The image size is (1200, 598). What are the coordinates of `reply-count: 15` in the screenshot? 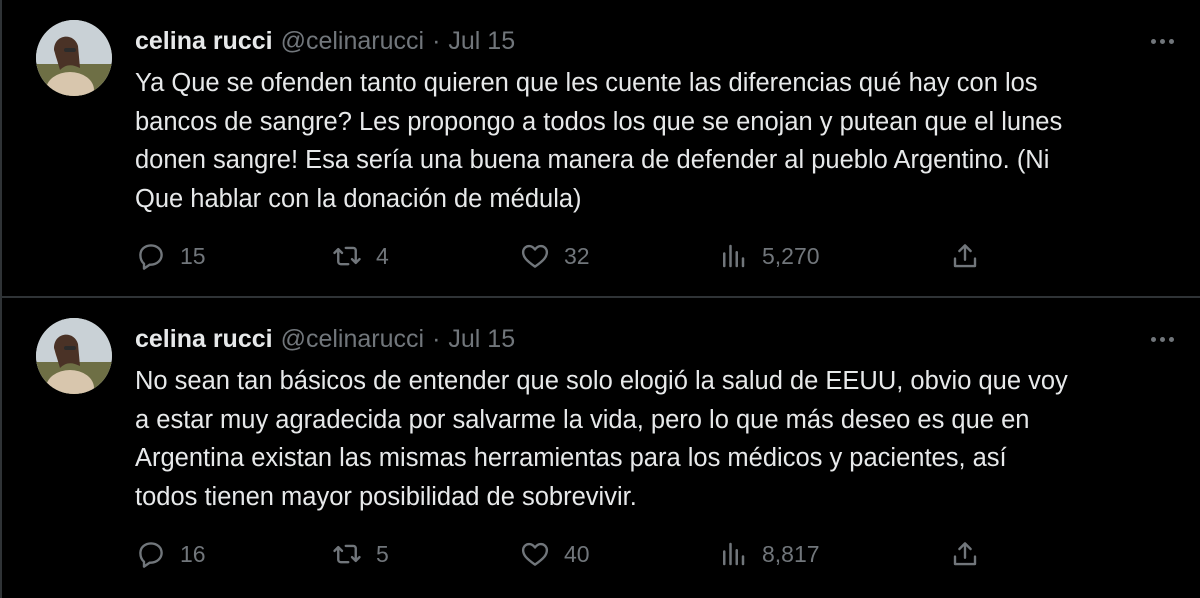 It's located at (193, 255).